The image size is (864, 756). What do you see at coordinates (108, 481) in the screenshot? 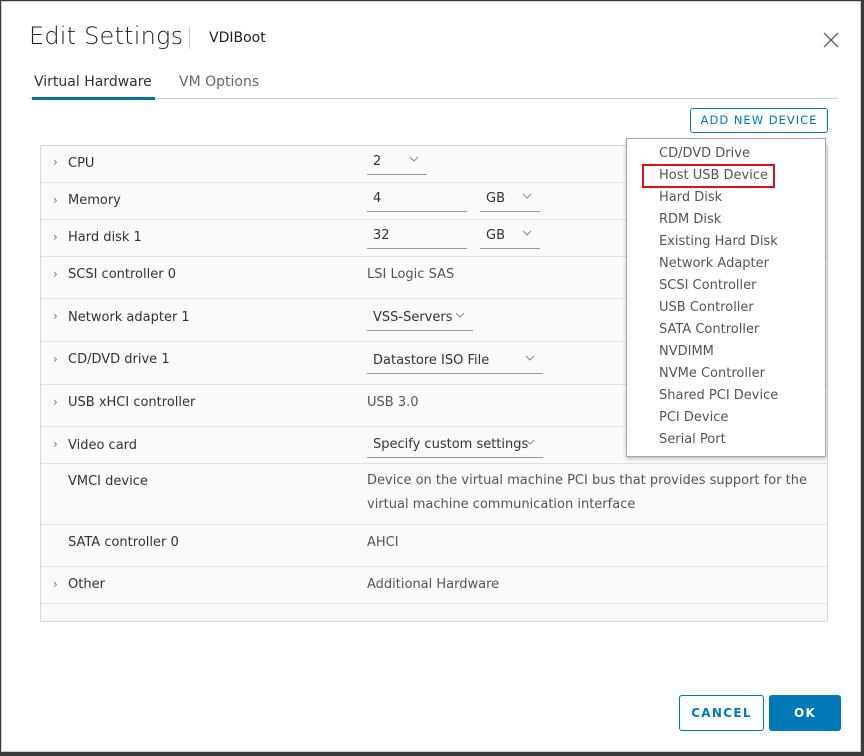
I see `hw-label: VMCI device` at bounding box center [108, 481].